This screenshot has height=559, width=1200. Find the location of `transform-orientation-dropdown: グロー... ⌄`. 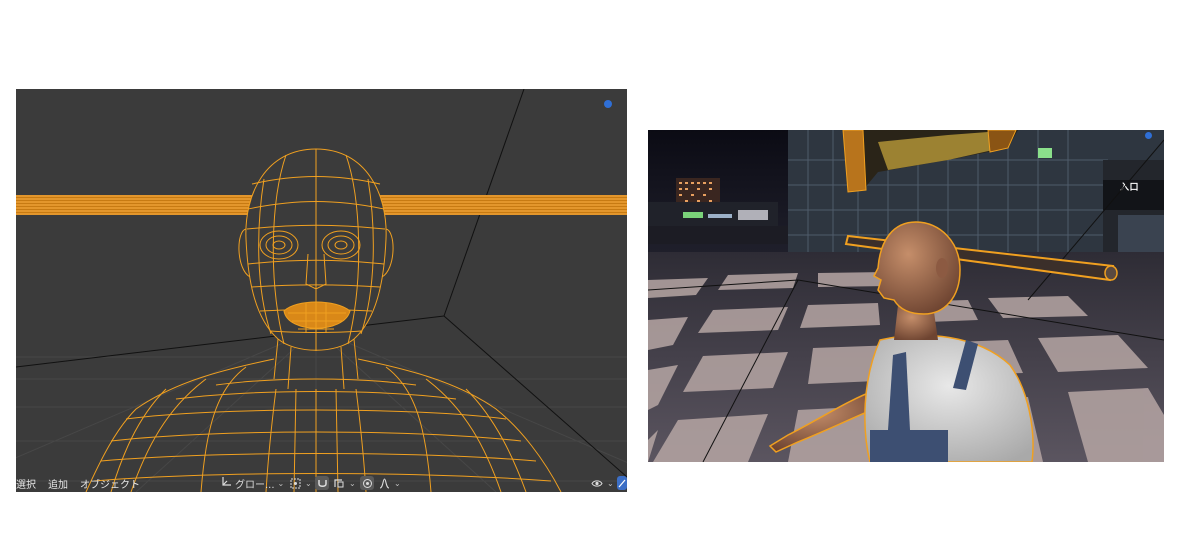

transform-orientation-dropdown: グロー... ⌄ is located at coordinates (252, 483).